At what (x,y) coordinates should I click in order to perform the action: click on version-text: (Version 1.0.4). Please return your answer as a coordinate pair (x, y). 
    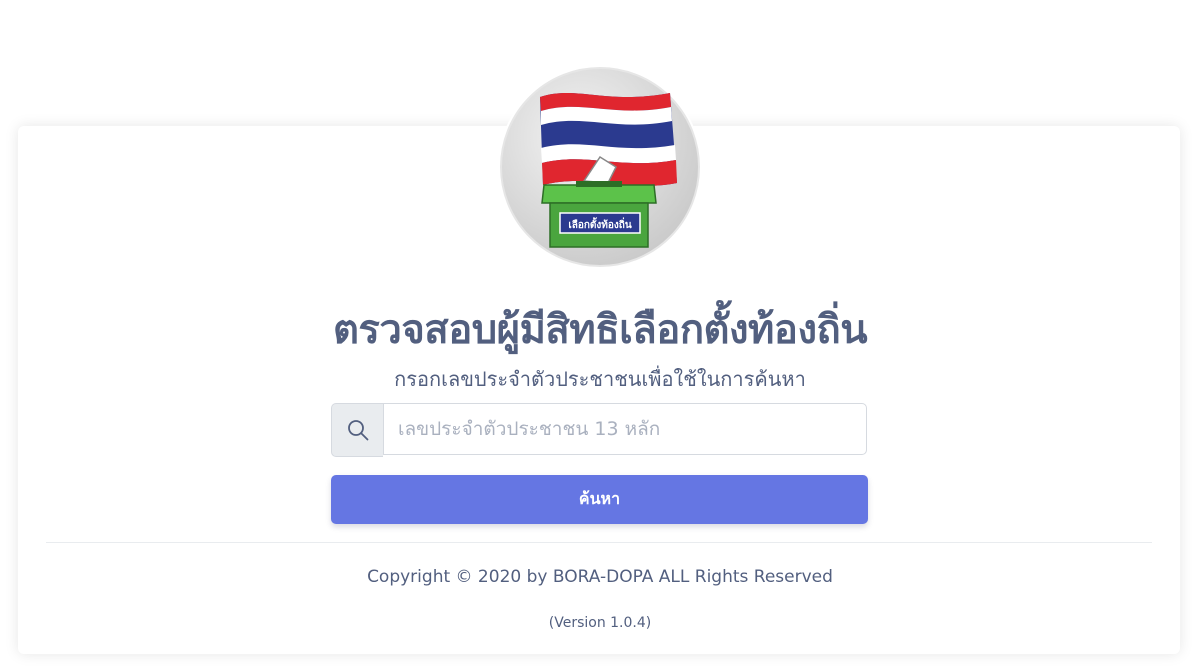
    Looking at the image, I should click on (600, 623).